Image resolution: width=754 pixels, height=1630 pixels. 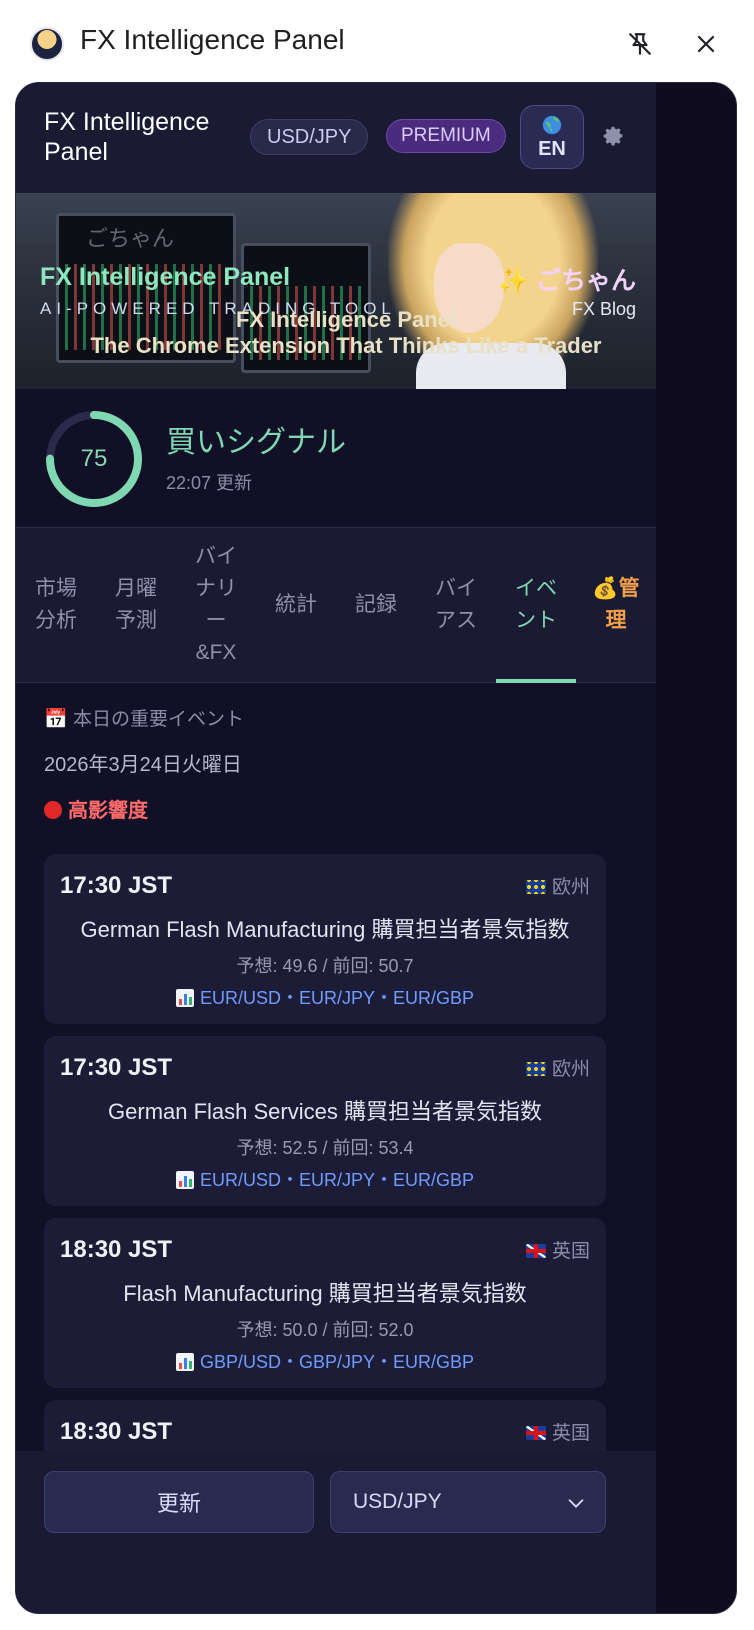 What do you see at coordinates (127, 137) in the screenshot?
I see `app-title: FX Intelligence Panel` at bounding box center [127, 137].